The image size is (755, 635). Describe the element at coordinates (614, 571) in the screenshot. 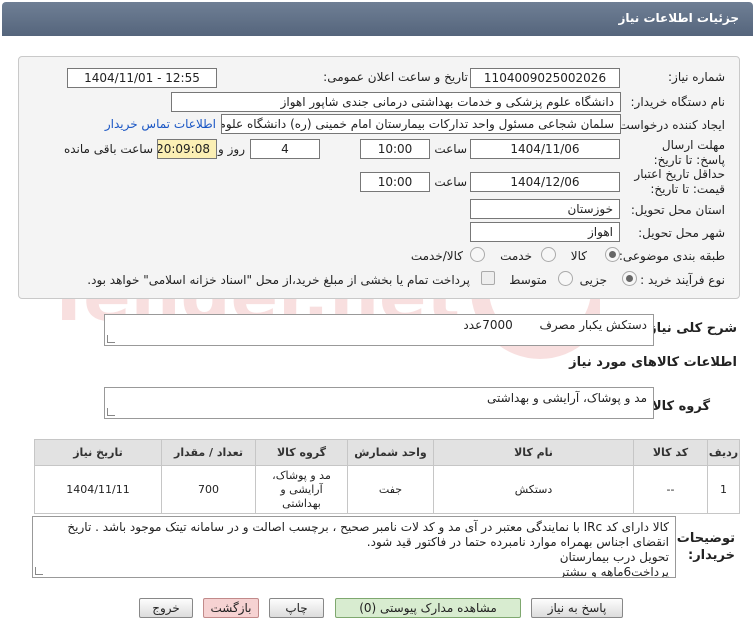

I see `buyer-notes-line-3: پرداخت6ماهه و بیشتر` at that location.